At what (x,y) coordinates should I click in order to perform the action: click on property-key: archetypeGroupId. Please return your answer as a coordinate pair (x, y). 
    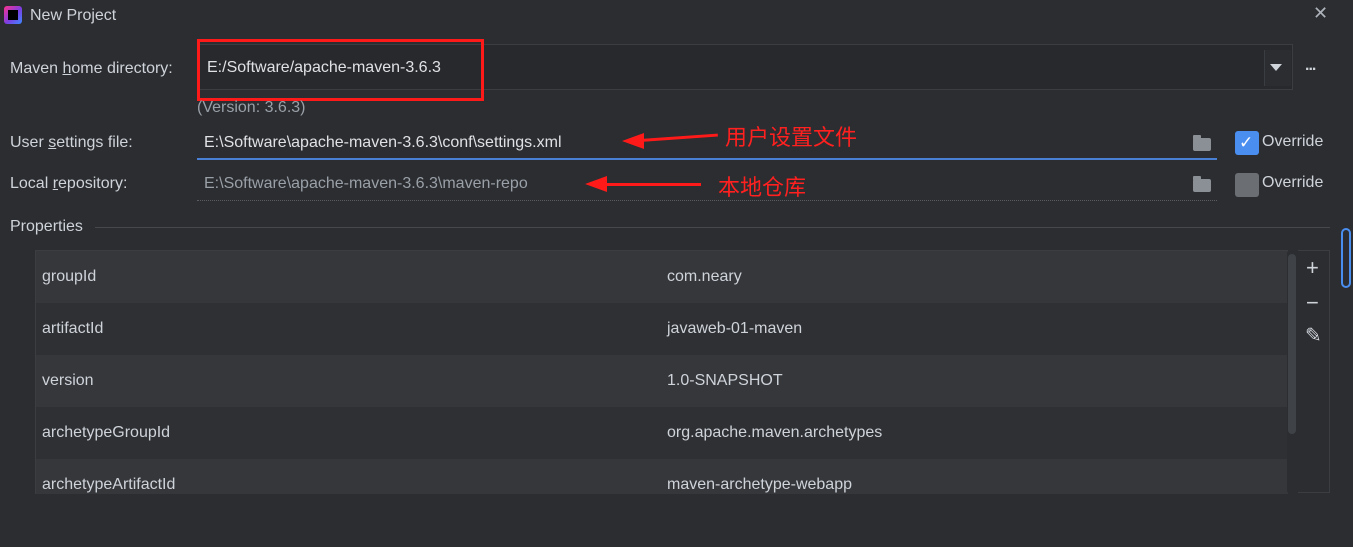
    Looking at the image, I should click on (106, 432).